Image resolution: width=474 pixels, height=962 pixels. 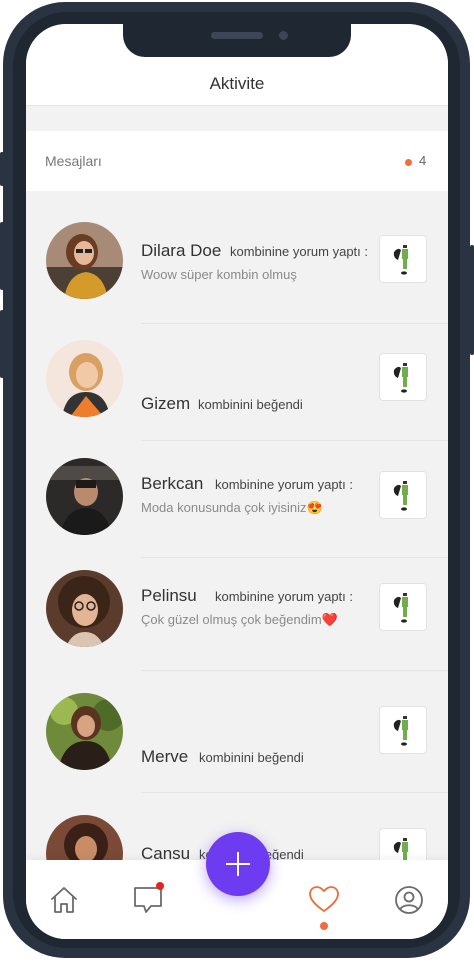 What do you see at coordinates (237, 83) in the screenshot?
I see `page-title: Aktivite` at bounding box center [237, 83].